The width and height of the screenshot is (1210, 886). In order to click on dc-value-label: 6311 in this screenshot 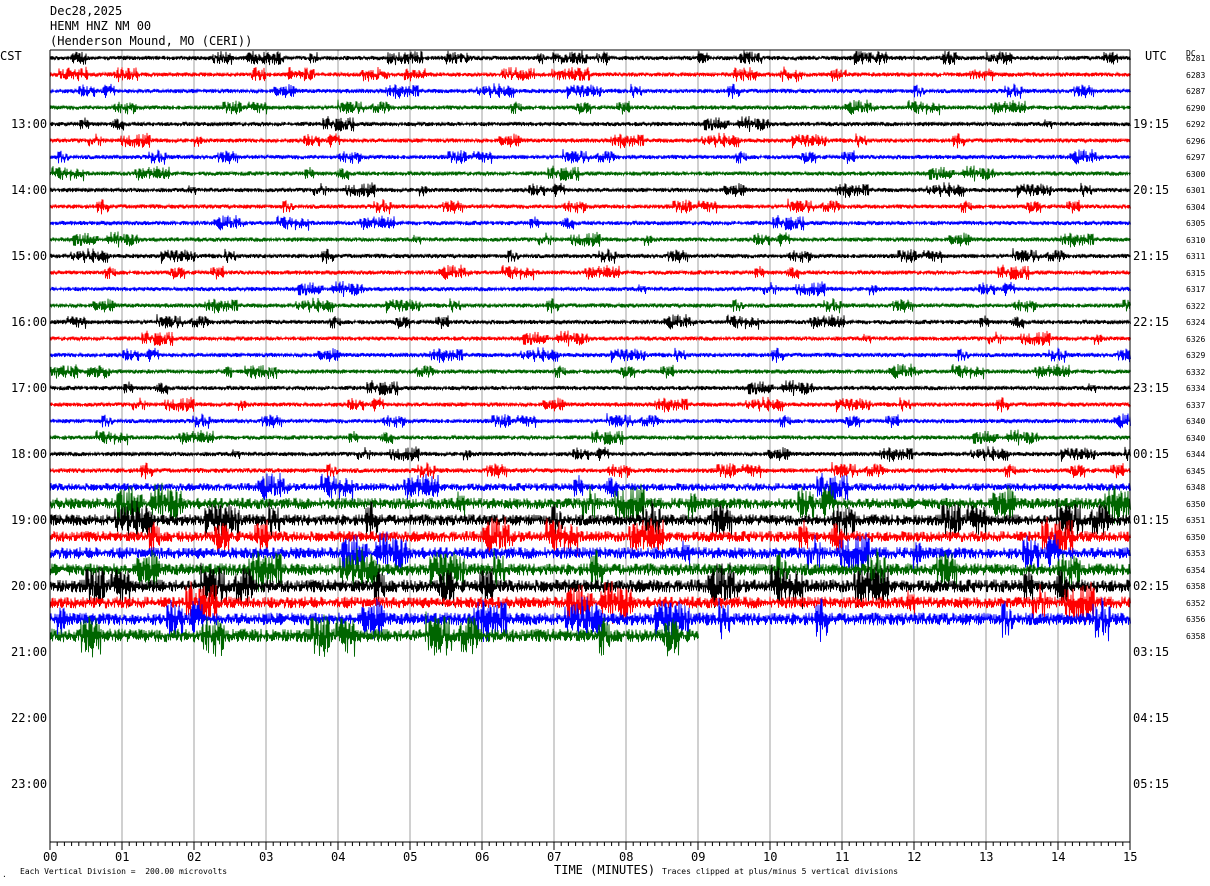, I will do `click(1196, 256)`.